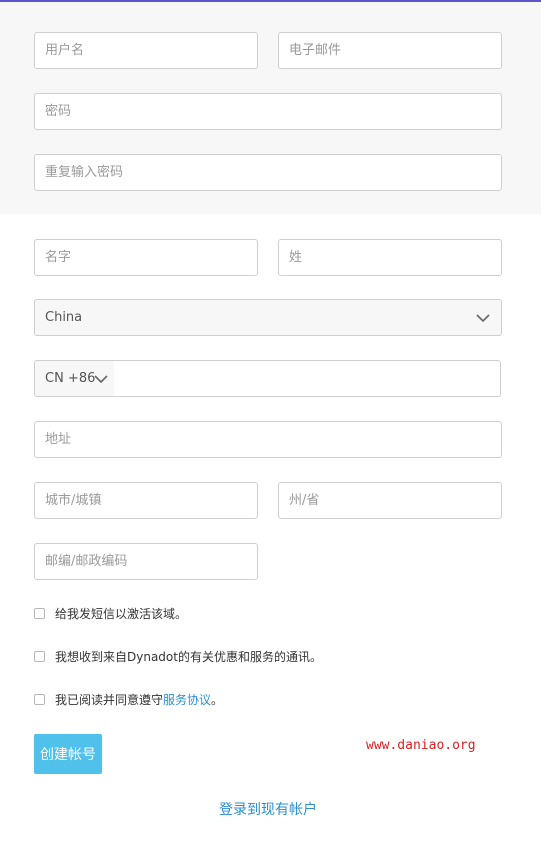 Image resolution: width=541 pixels, height=848 pixels. Describe the element at coordinates (187, 700) in the screenshot. I see `terms-of-service-link: 服务协议` at that location.